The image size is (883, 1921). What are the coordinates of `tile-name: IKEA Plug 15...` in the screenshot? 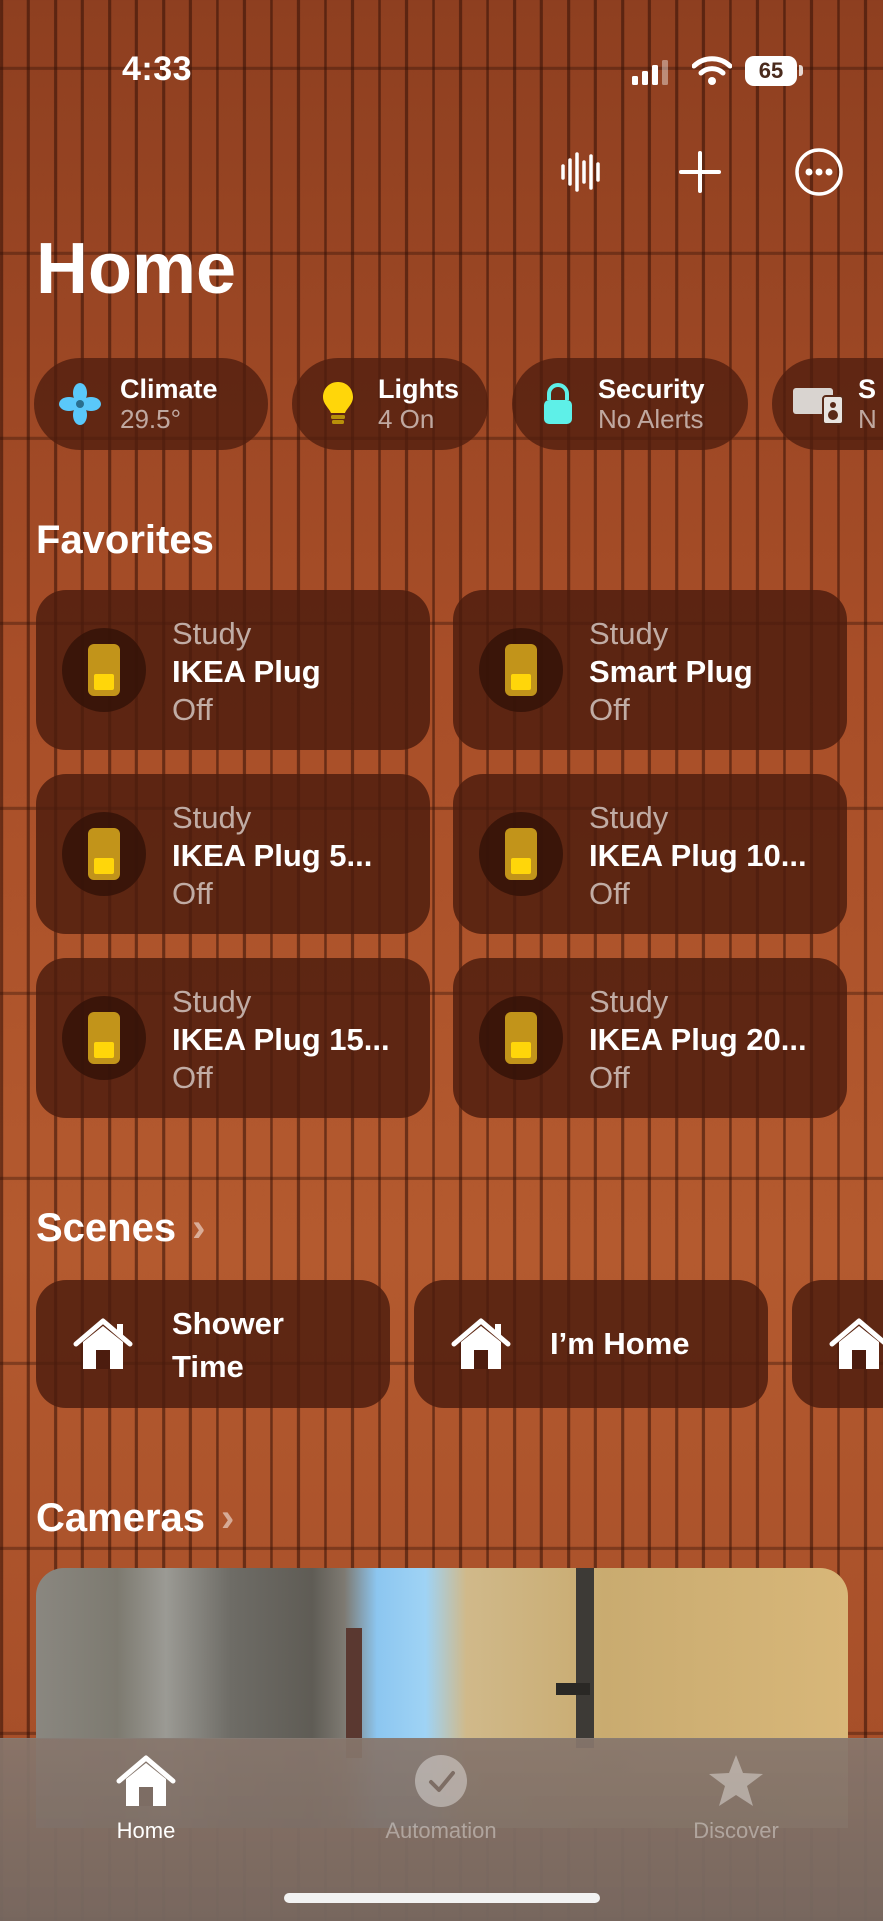 It's located at (281, 1039).